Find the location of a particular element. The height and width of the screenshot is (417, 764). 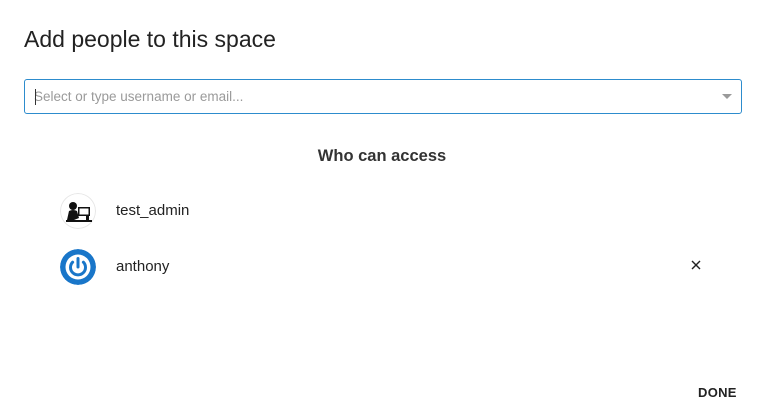

person-at-computer-avatar is located at coordinates (78, 211).